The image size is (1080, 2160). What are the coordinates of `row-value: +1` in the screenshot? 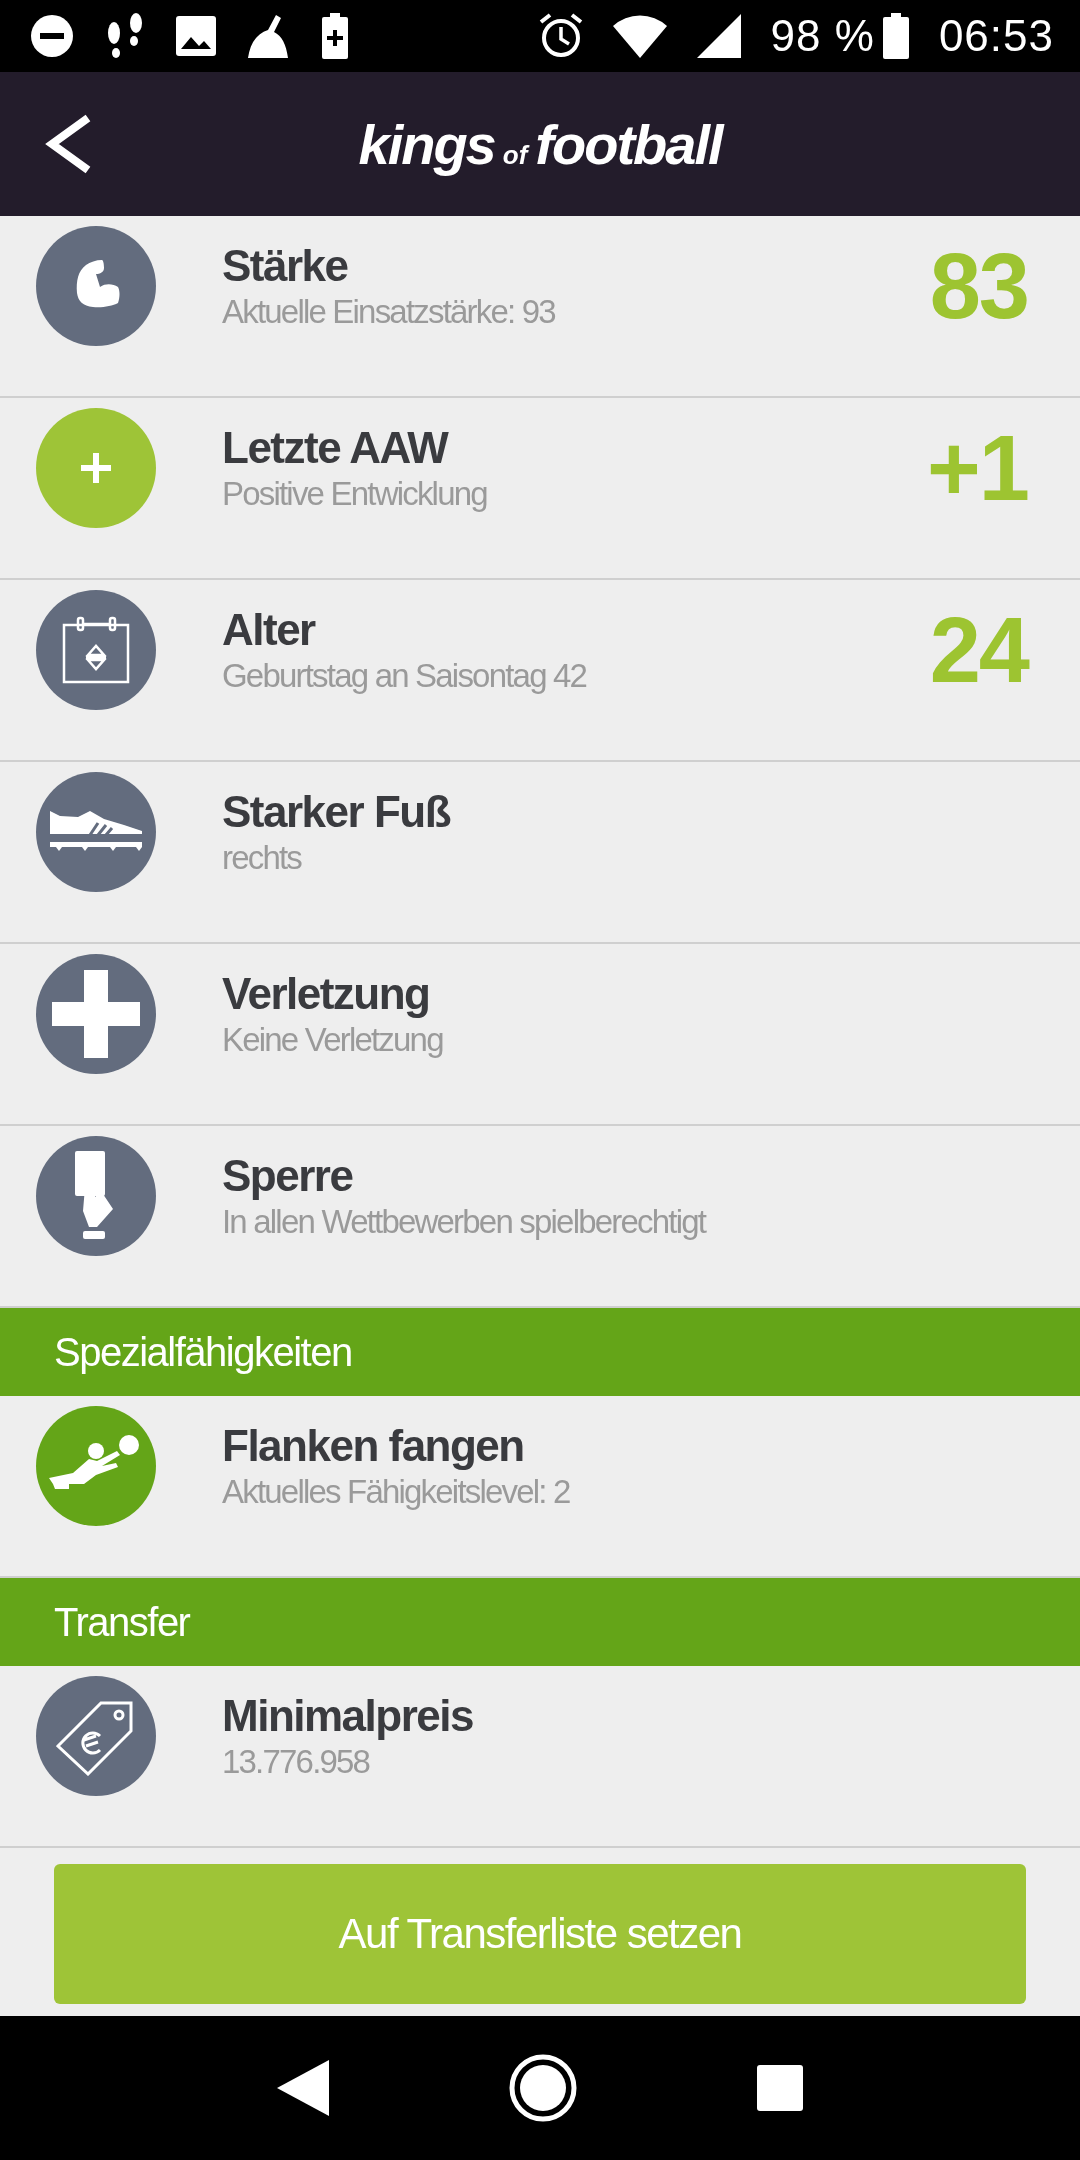 It's located at (977, 468).